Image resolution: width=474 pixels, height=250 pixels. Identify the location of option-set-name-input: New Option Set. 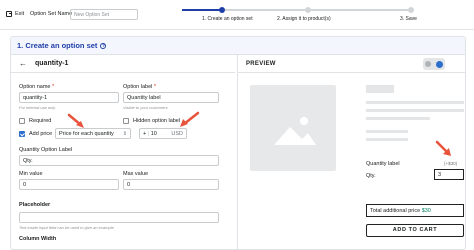
(104, 14).